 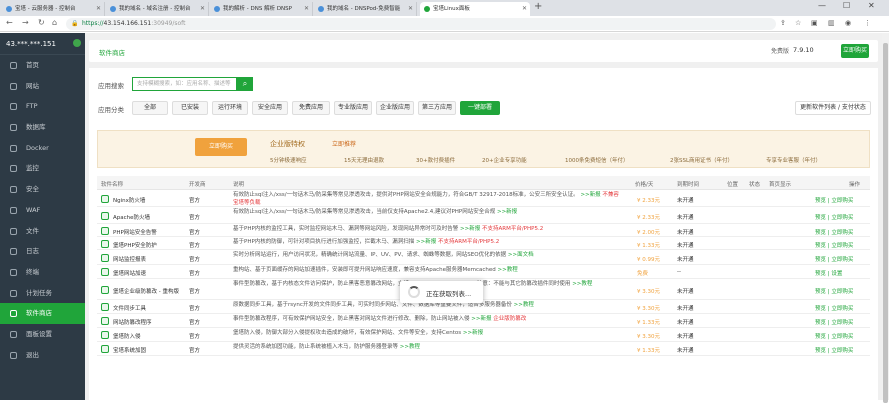 What do you see at coordinates (25, 22) in the screenshot?
I see `forward-icon: →` at bounding box center [25, 22].